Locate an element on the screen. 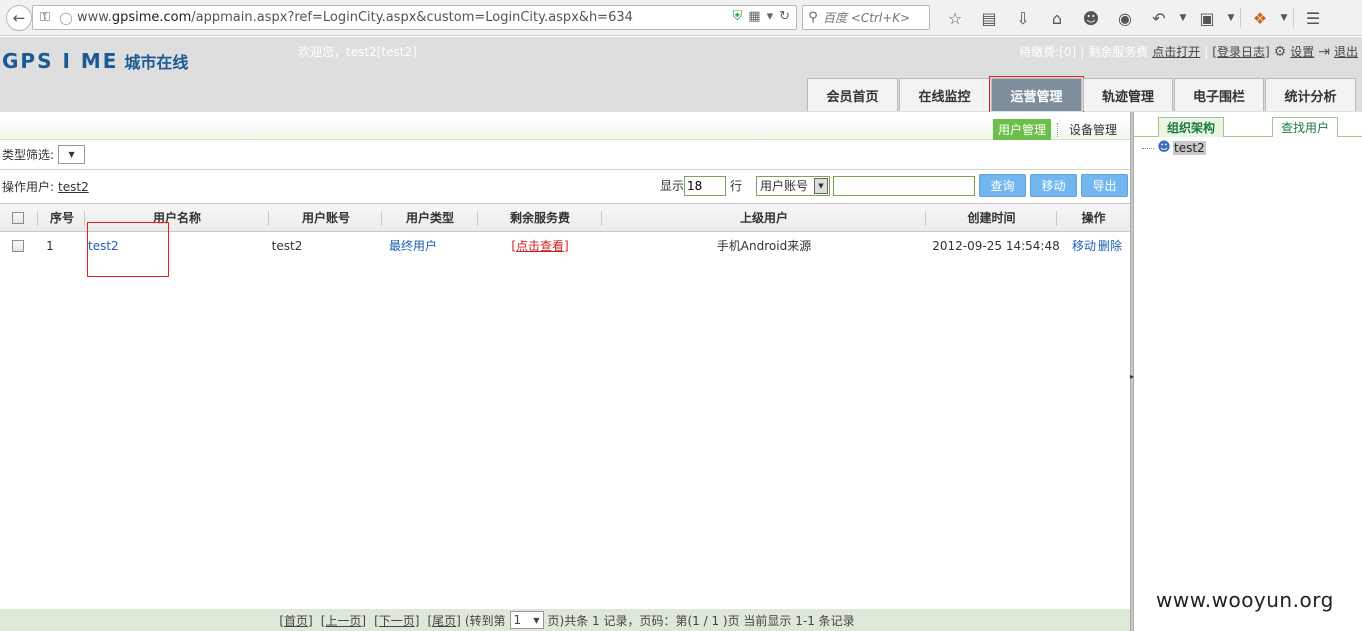  emoji-icon: ☻ is located at coordinates (1091, 18).